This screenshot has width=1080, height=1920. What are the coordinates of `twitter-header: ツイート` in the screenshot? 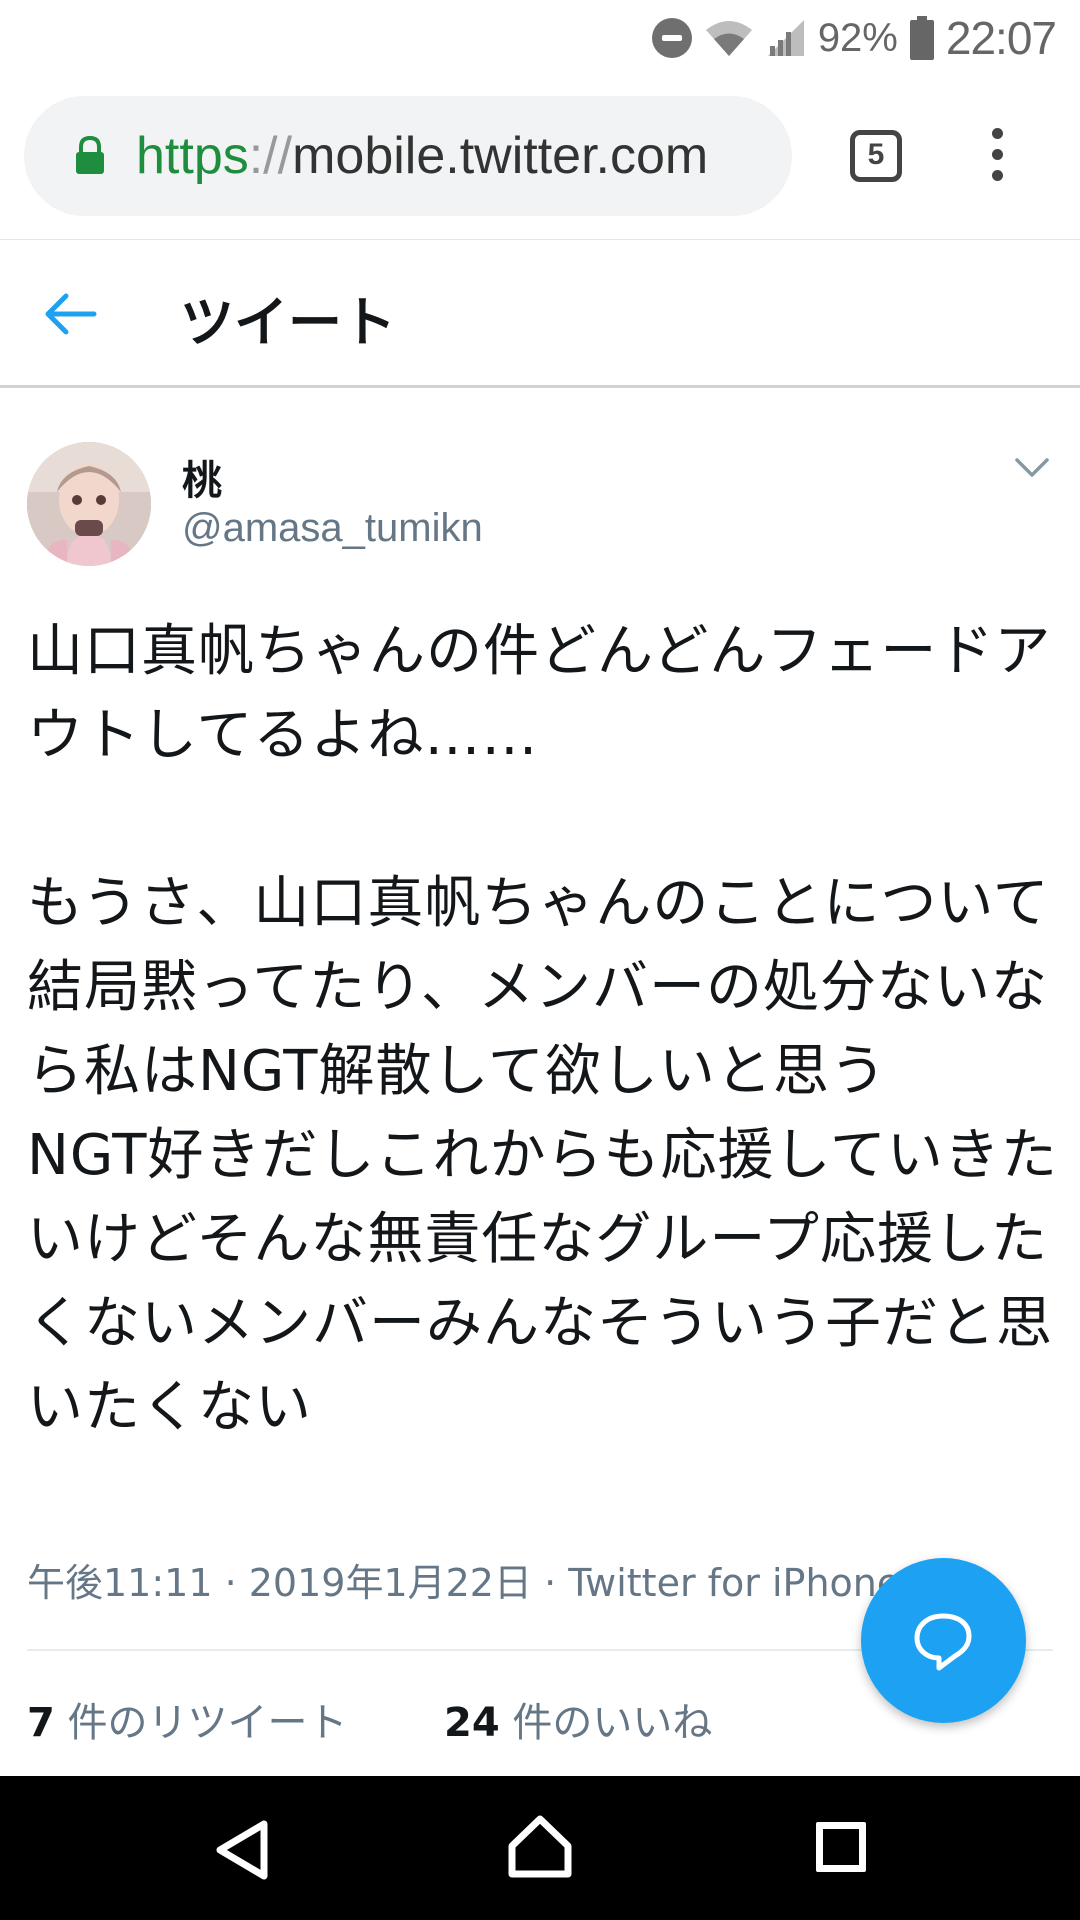 It's located at (540, 314).